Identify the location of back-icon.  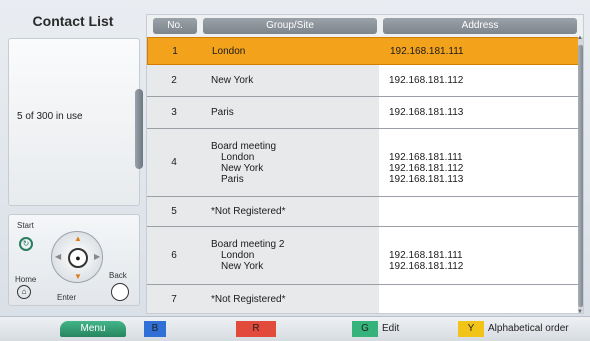
(120, 292).